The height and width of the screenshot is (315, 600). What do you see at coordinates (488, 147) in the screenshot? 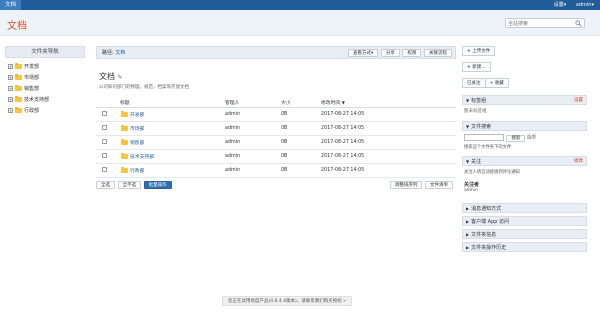
I see `search-hint: 搜索这个文件夹下的文件` at bounding box center [488, 147].